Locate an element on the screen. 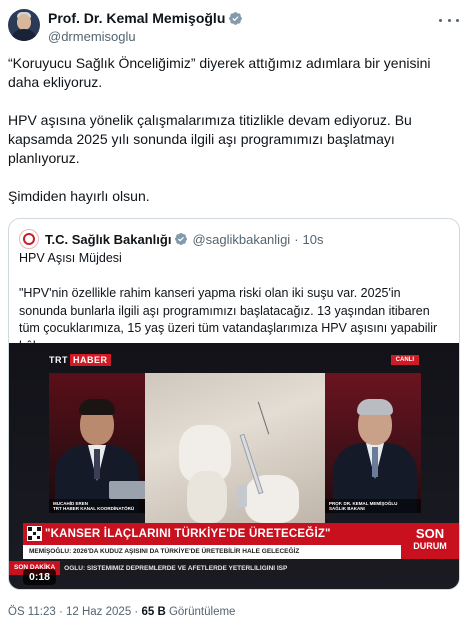 Image resolution: width=473 pixels, height=625 pixels. video-vaccine-scene is located at coordinates (235, 448).